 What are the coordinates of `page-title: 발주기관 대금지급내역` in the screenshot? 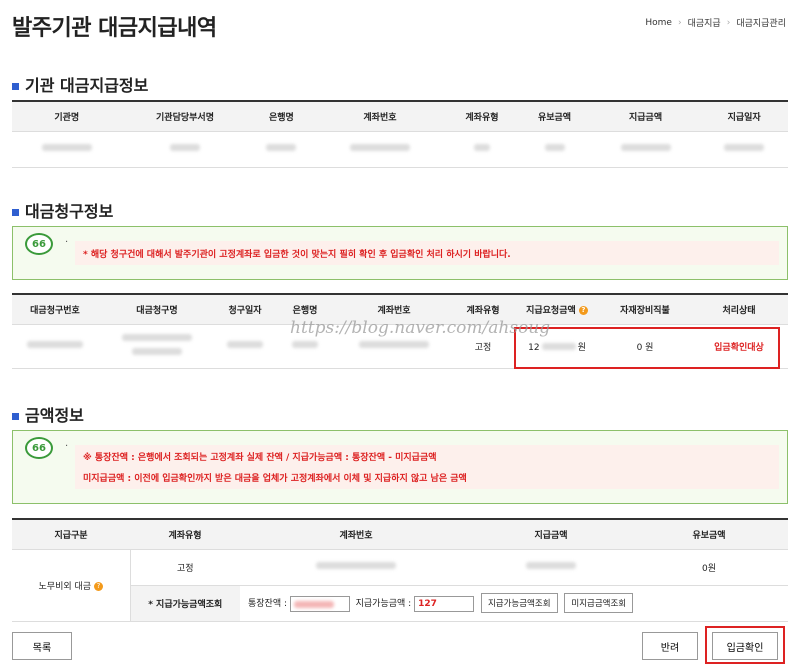 It's located at (114, 28).